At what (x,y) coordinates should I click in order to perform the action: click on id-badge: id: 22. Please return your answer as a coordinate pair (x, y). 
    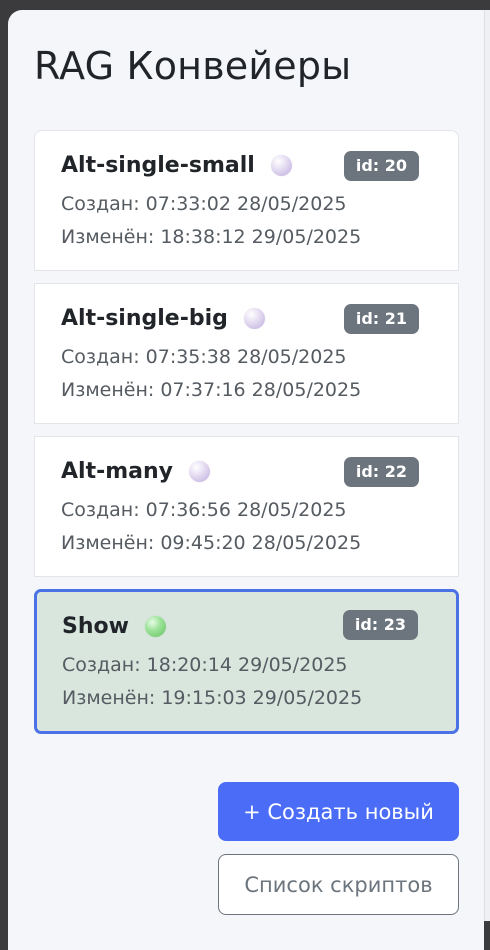
    Looking at the image, I should click on (381, 472).